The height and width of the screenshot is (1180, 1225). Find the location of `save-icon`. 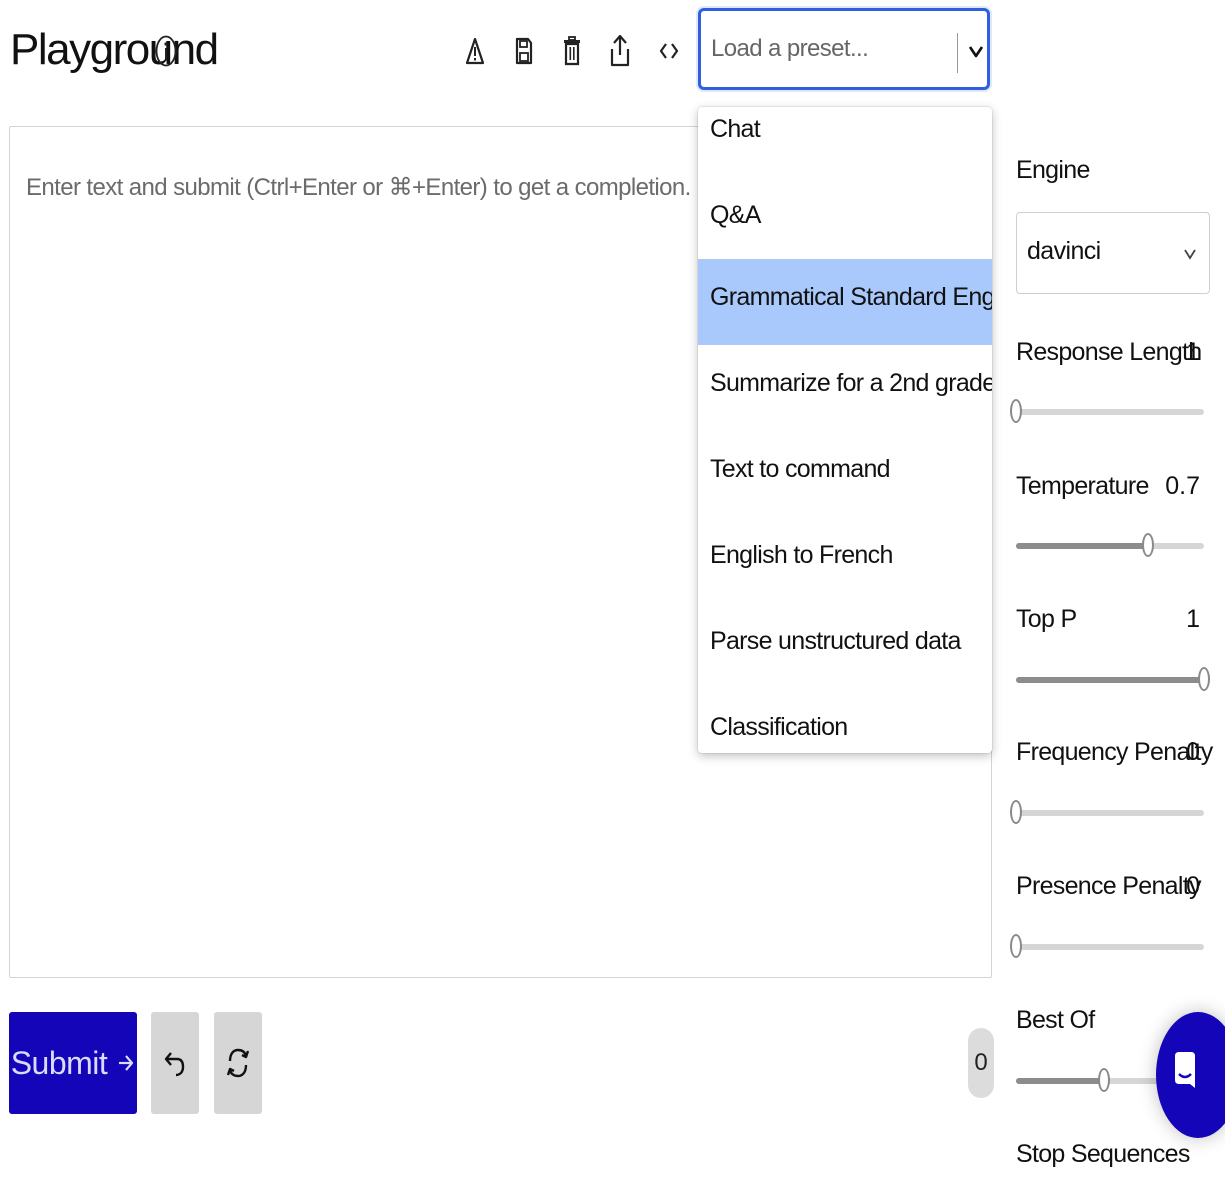

save-icon is located at coordinates (524, 51).